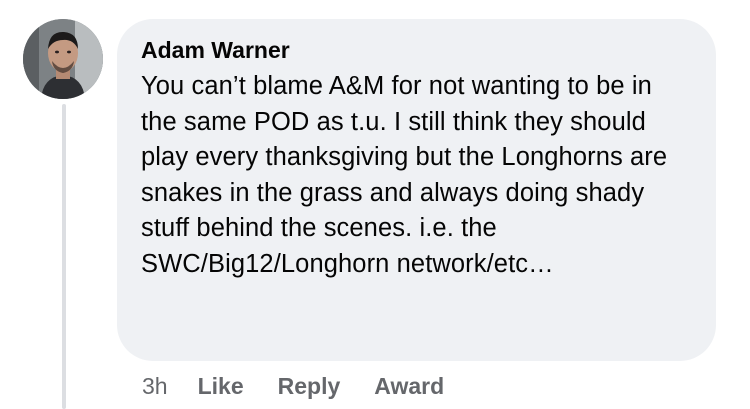  Describe the element at coordinates (409, 386) in the screenshot. I see `award-button: Award` at that location.